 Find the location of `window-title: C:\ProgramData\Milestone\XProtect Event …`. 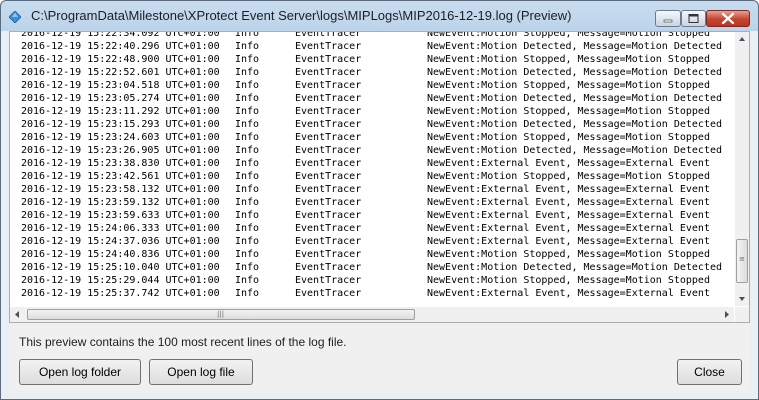

window-title: C:\ProgramData\Milestone\XProtect Event … is located at coordinates (301, 15).